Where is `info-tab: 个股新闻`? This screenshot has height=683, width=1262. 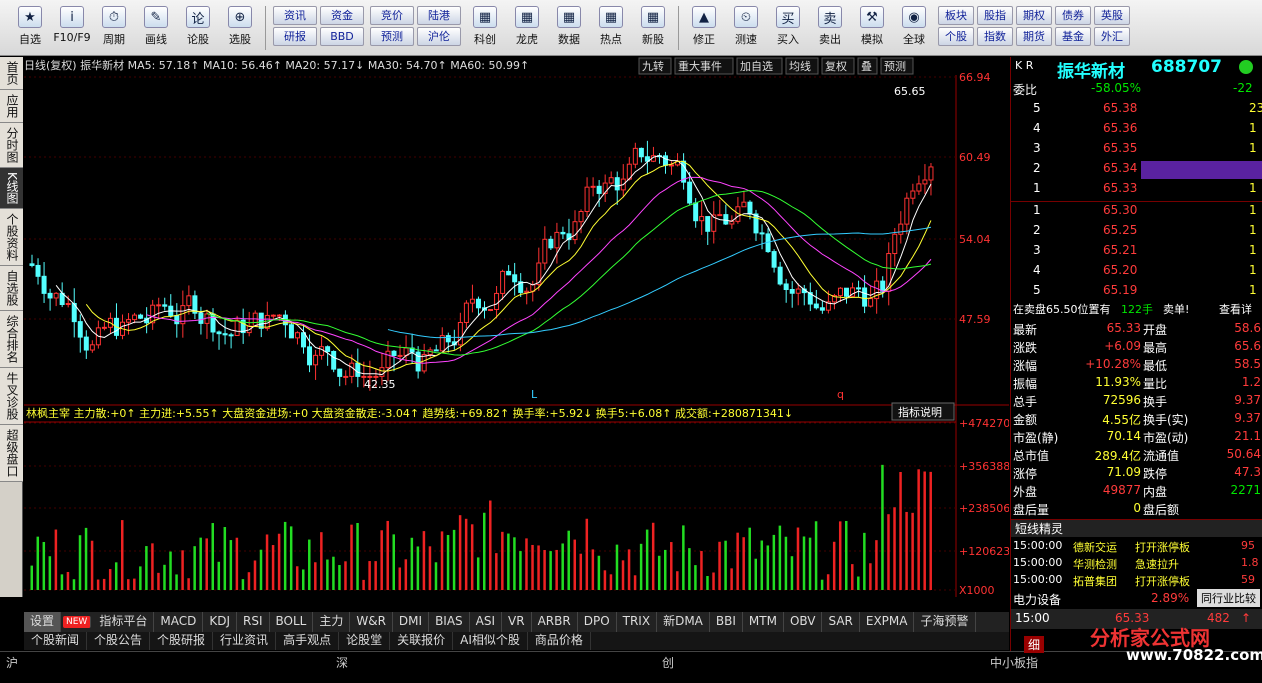
info-tab: 个股新闻 is located at coordinates (56, 641).